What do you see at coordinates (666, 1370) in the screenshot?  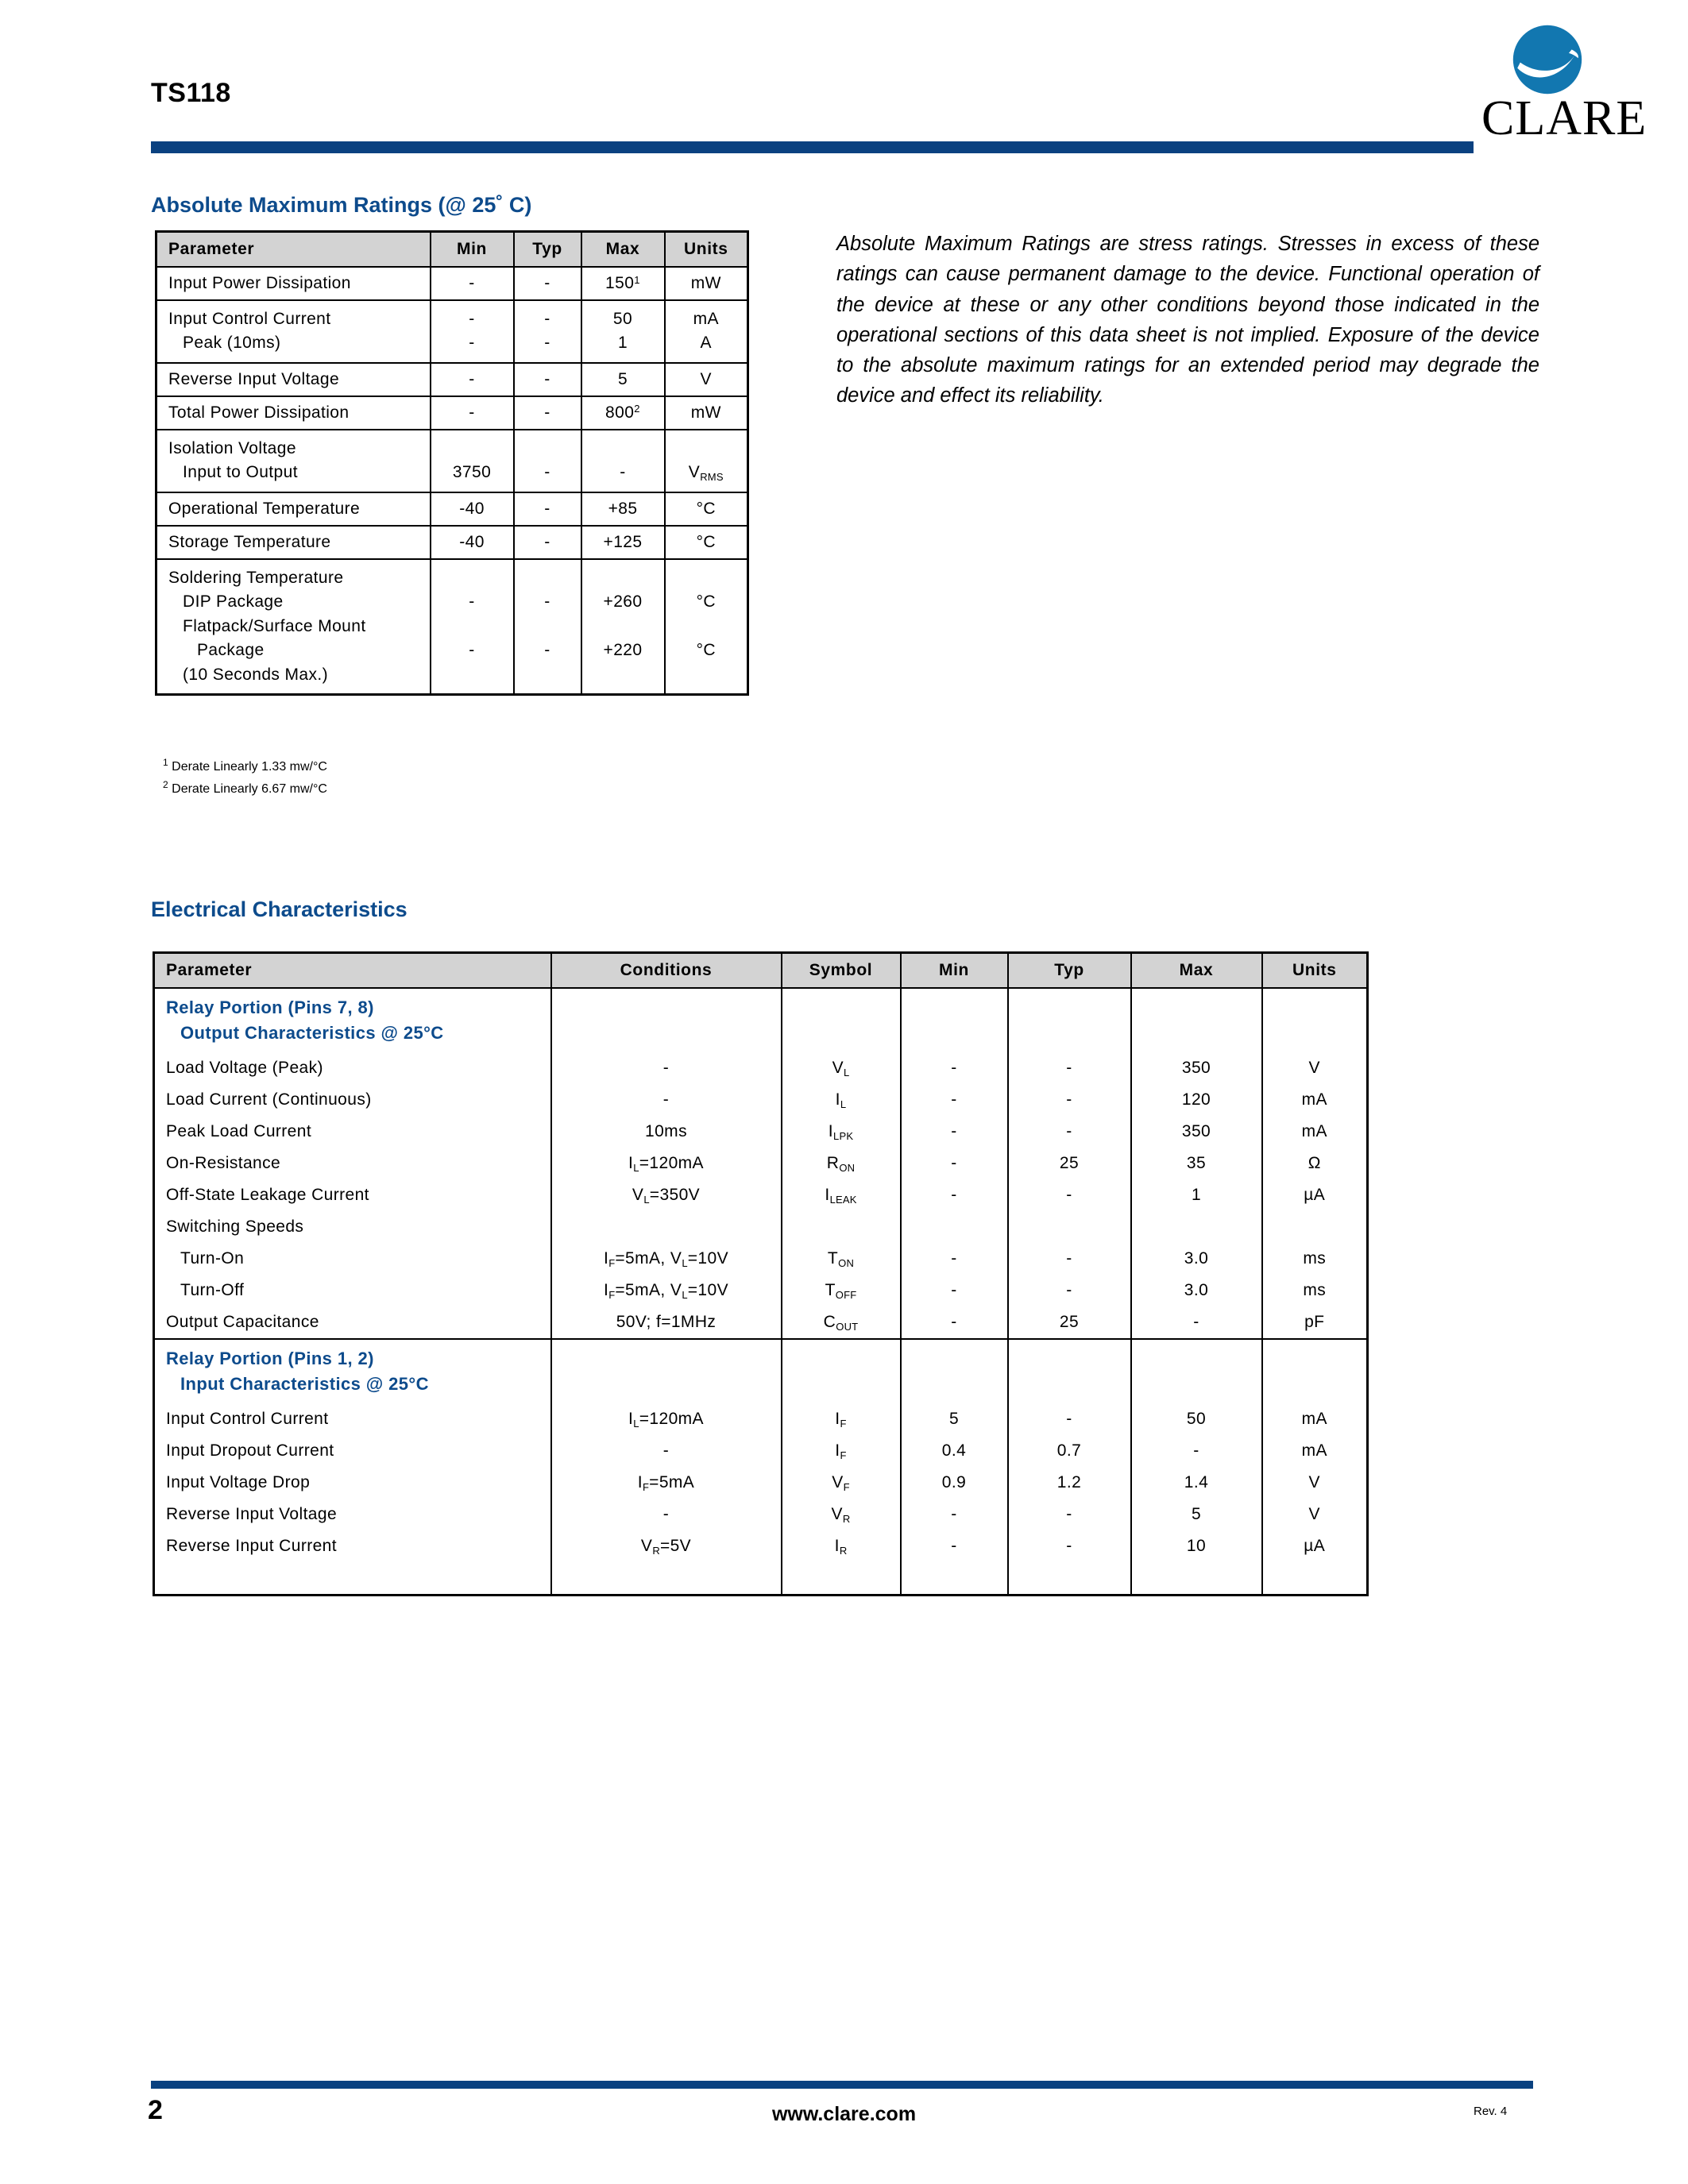 I see `cell-conditions` at bounding box center [666, 1370].